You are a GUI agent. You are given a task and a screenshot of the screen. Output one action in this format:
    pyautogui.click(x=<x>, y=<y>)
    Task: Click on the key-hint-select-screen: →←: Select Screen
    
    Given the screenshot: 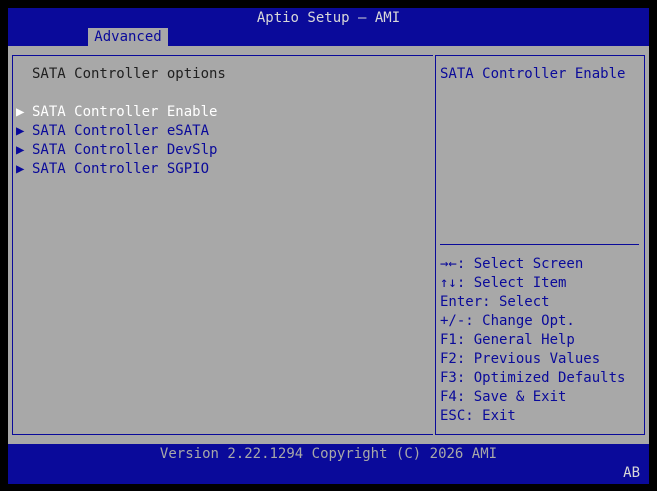 What is the action you would take?
    pyautogui.click(x=512, y=264)
    